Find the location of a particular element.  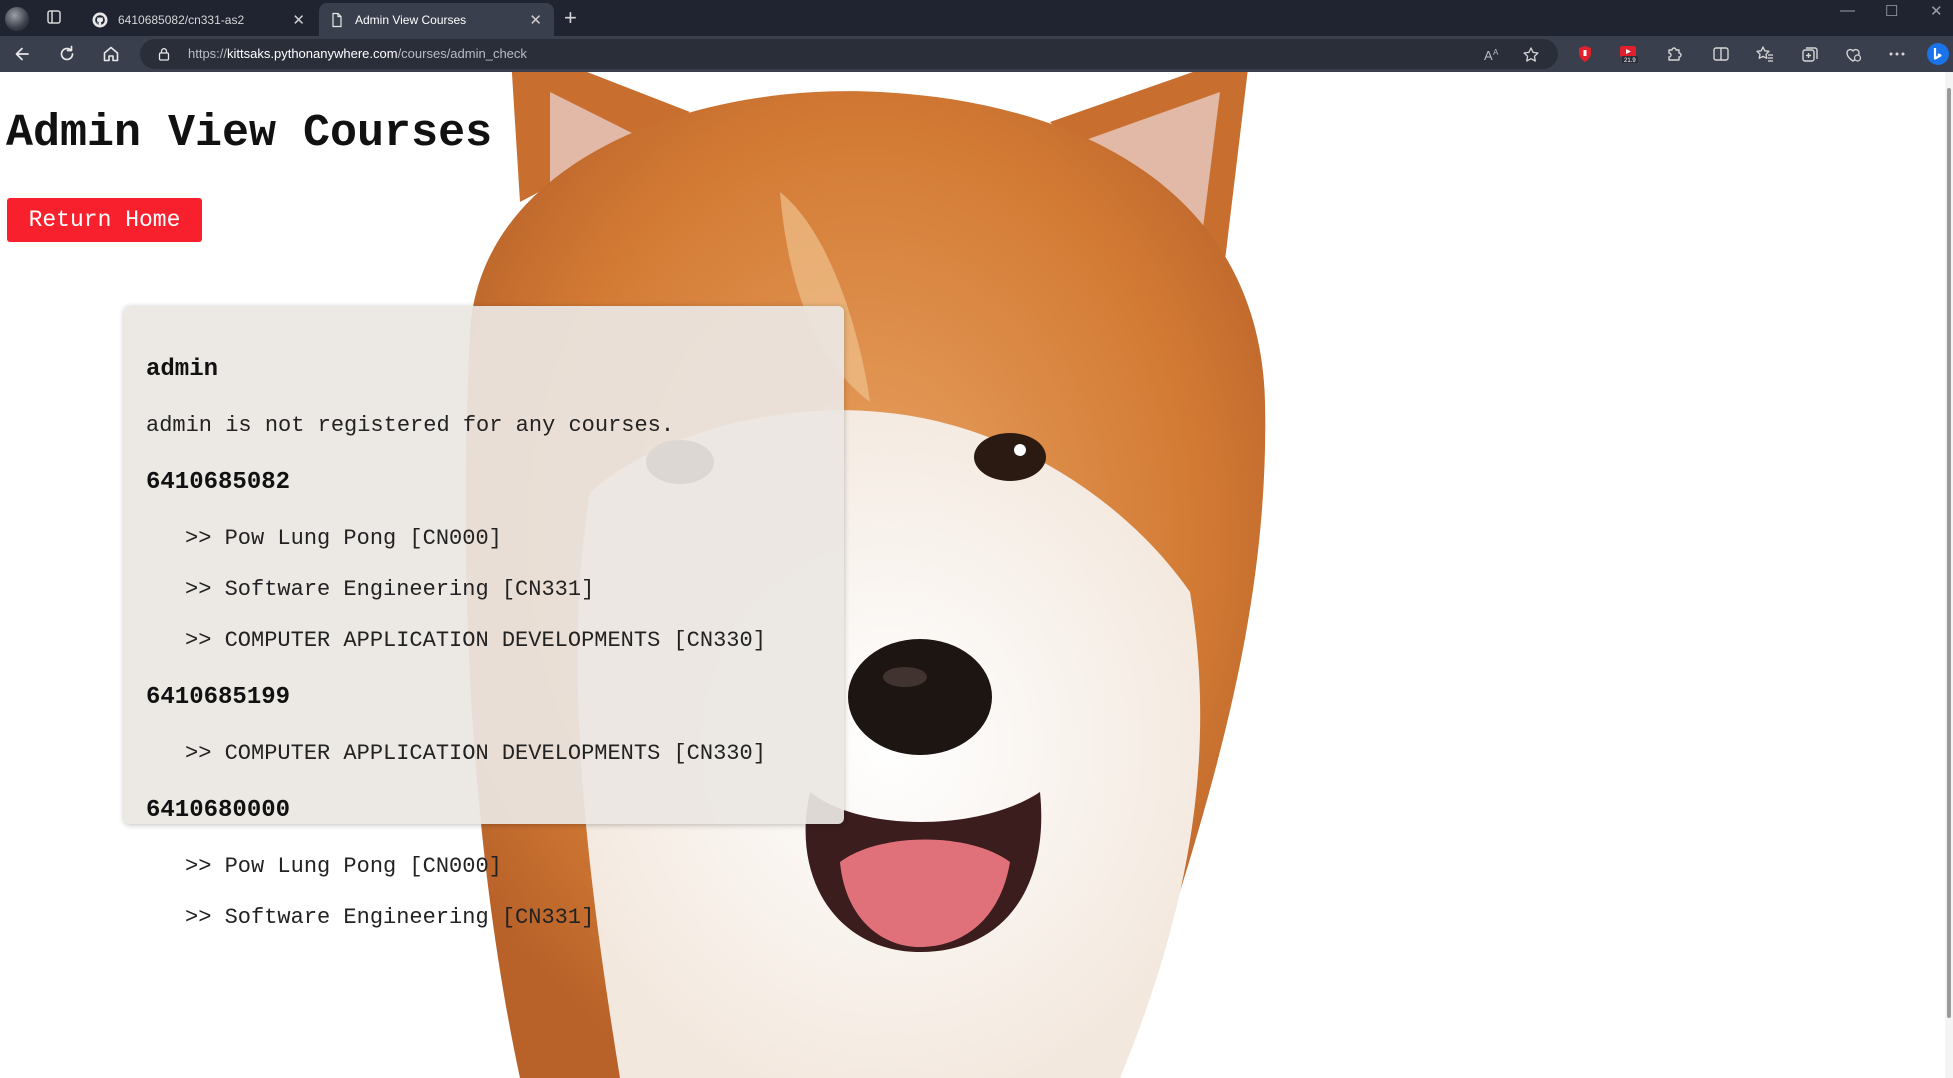

user-id: 6410685082 is located at coordinates (218, 482).